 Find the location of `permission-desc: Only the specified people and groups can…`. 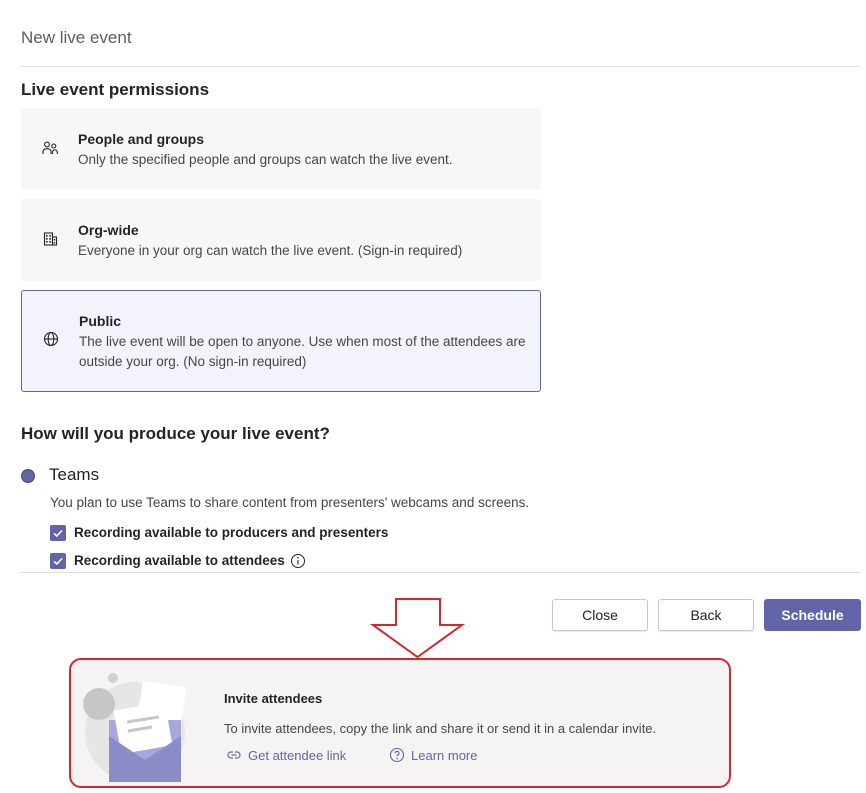

permission-desc: Only the specified people and groups can… is located at coordinates (265, 159).